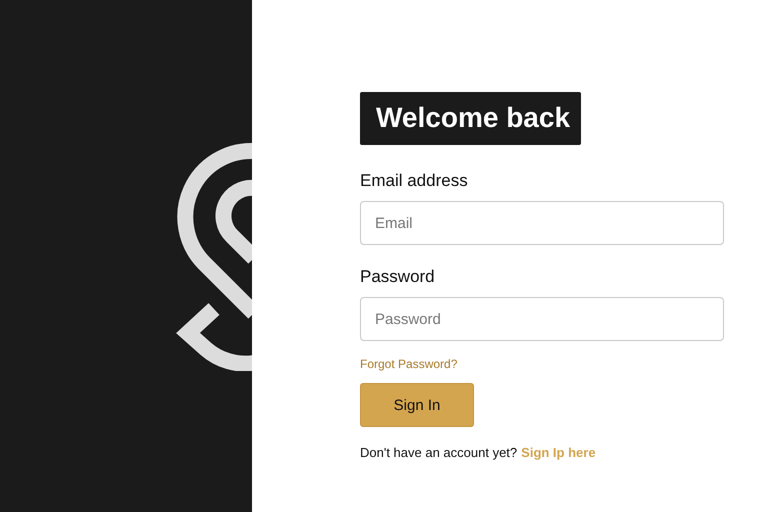 This screenshot has width=768, height=512. Describe the element at coordinates (409, 364) in the screenshot. I see `forgot-password-link: Forgot Password?` at that location.